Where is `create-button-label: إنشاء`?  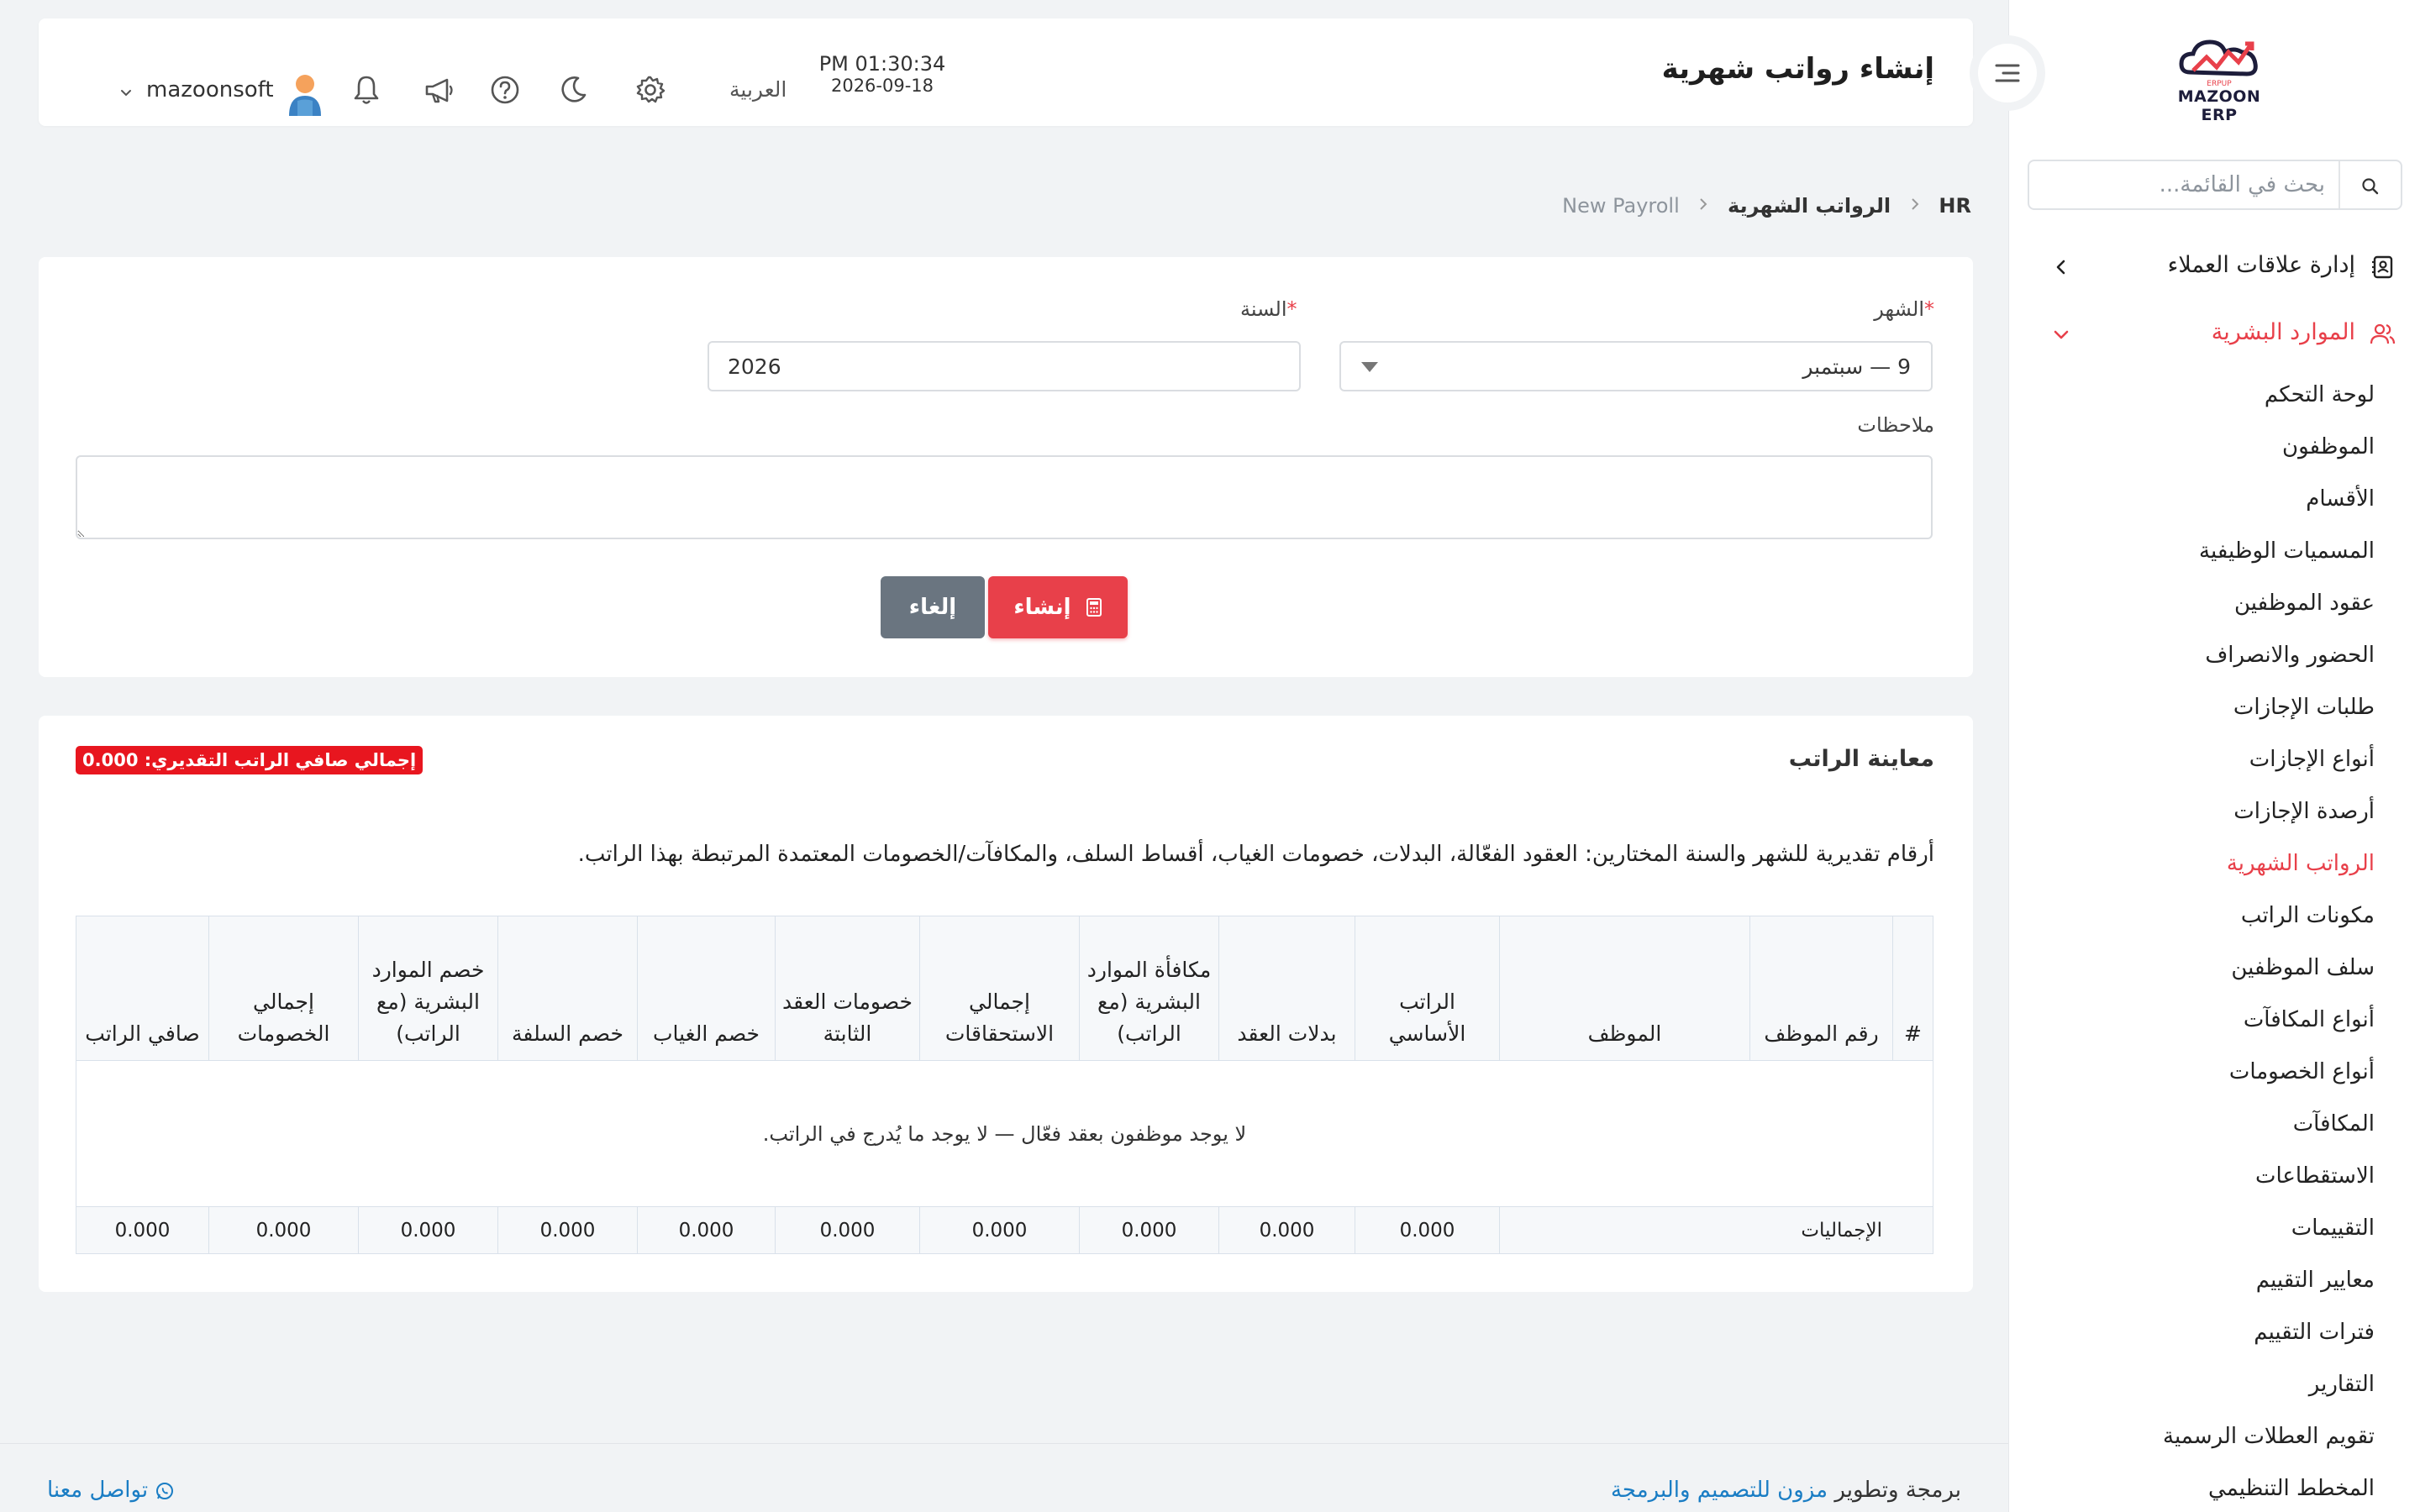
create-button-label: إنشاء is located at coordinates (1042, 608).